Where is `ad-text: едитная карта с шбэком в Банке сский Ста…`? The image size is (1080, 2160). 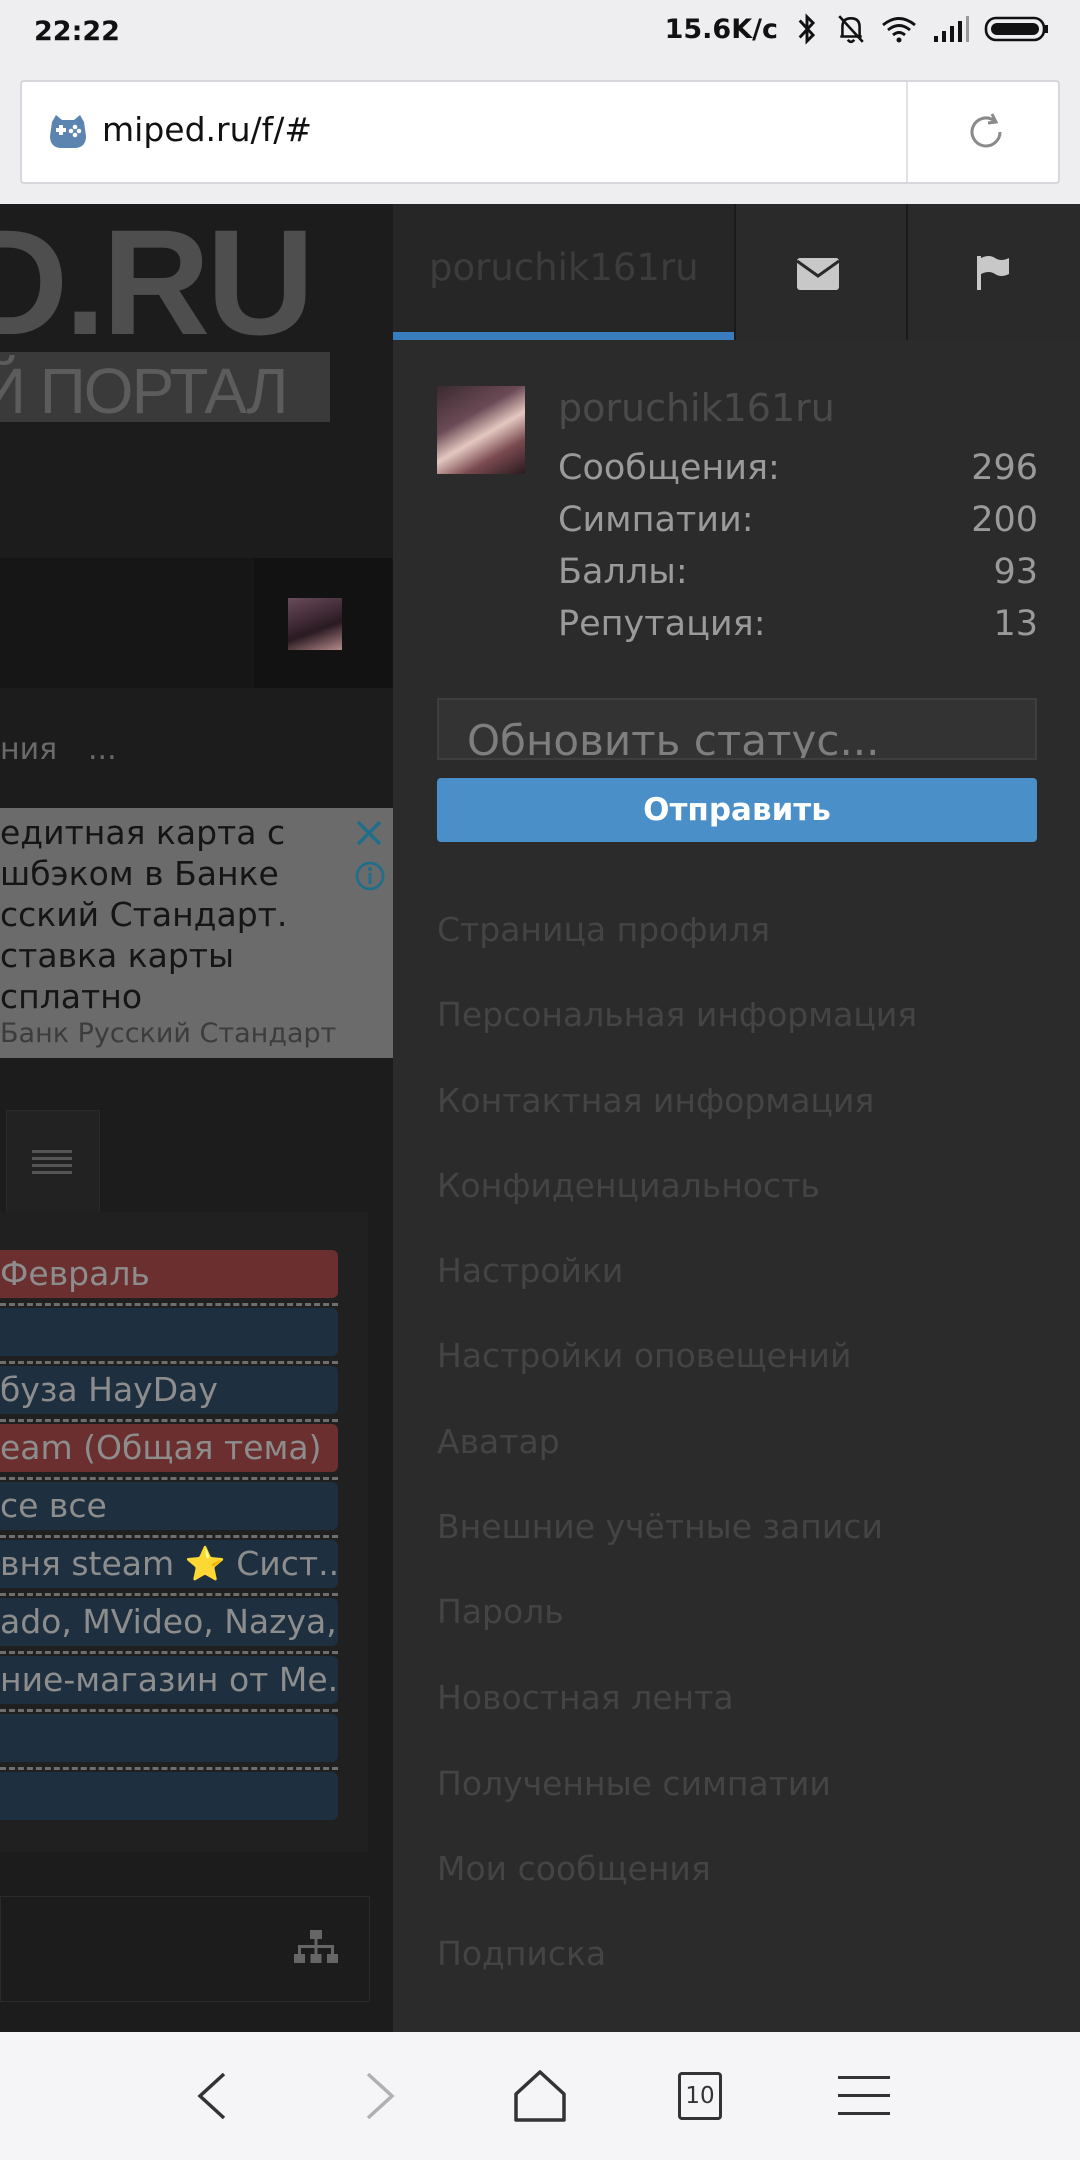 ad-text: едитная карта с шбэком в Банке сский Ста… is located at coordinates (150, 914).